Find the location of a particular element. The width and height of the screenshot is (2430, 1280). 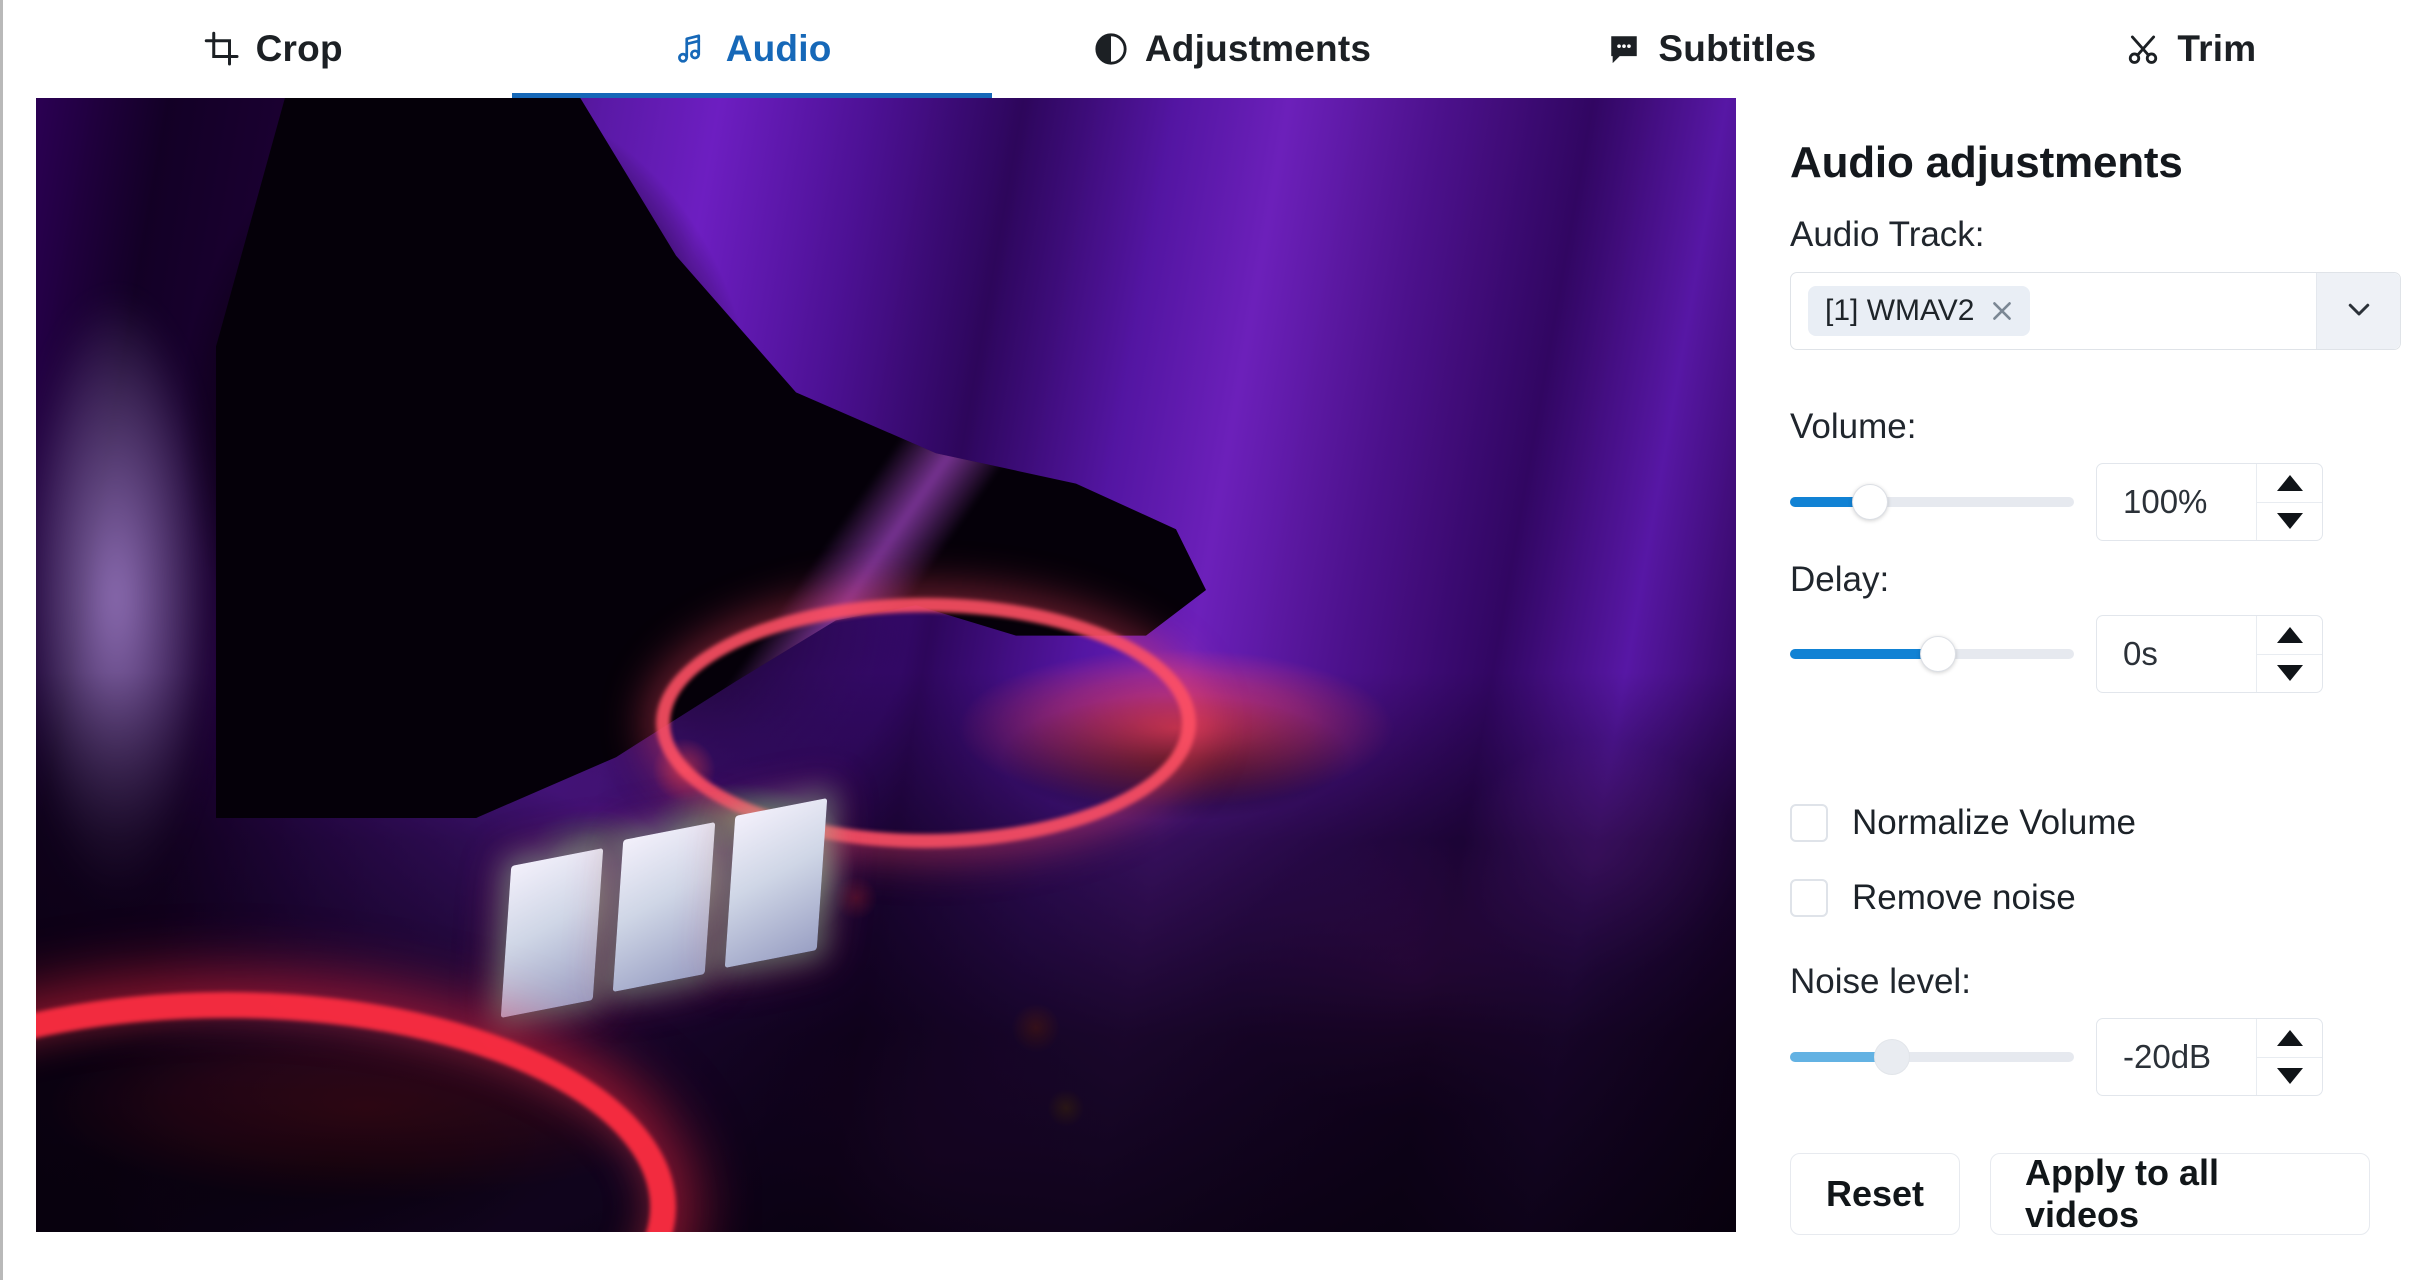

delay-decrement-button is located at coordinates (2289, 674).